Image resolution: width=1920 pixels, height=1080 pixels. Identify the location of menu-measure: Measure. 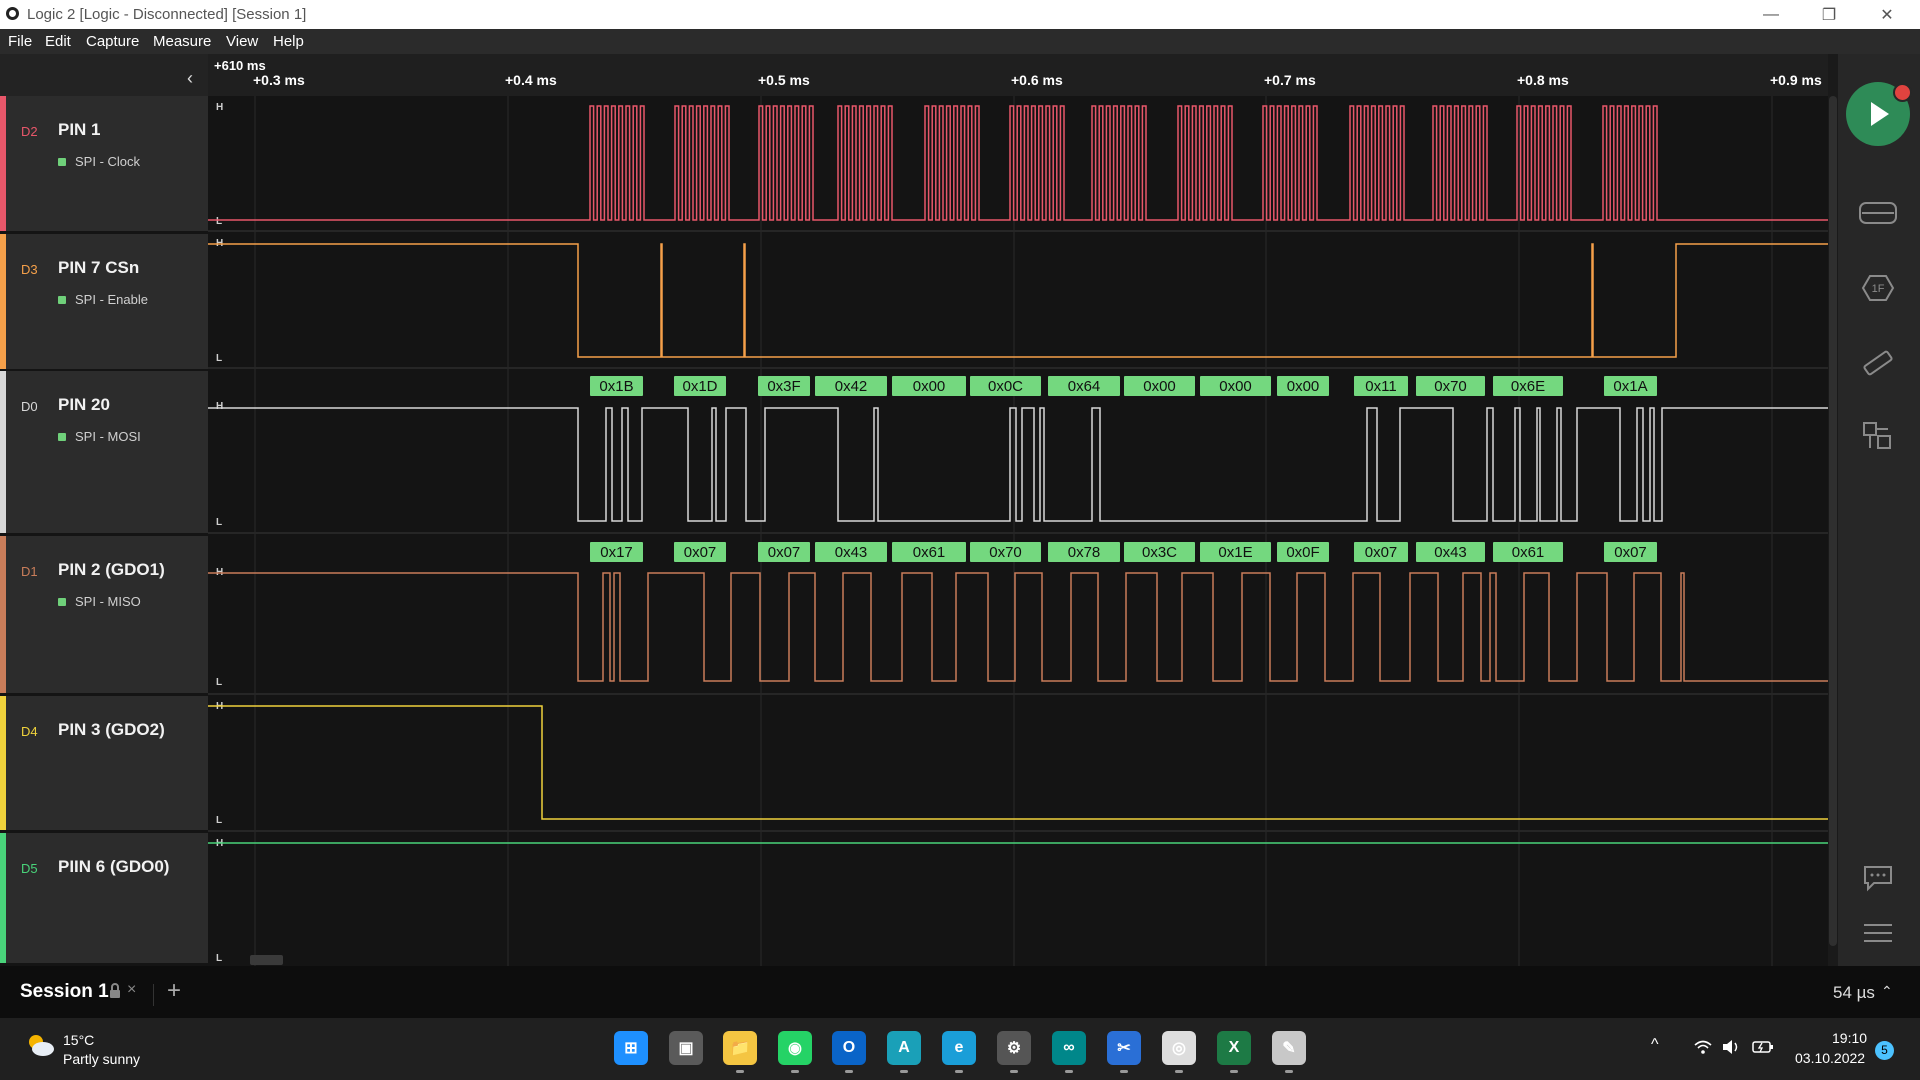
(182, 41).